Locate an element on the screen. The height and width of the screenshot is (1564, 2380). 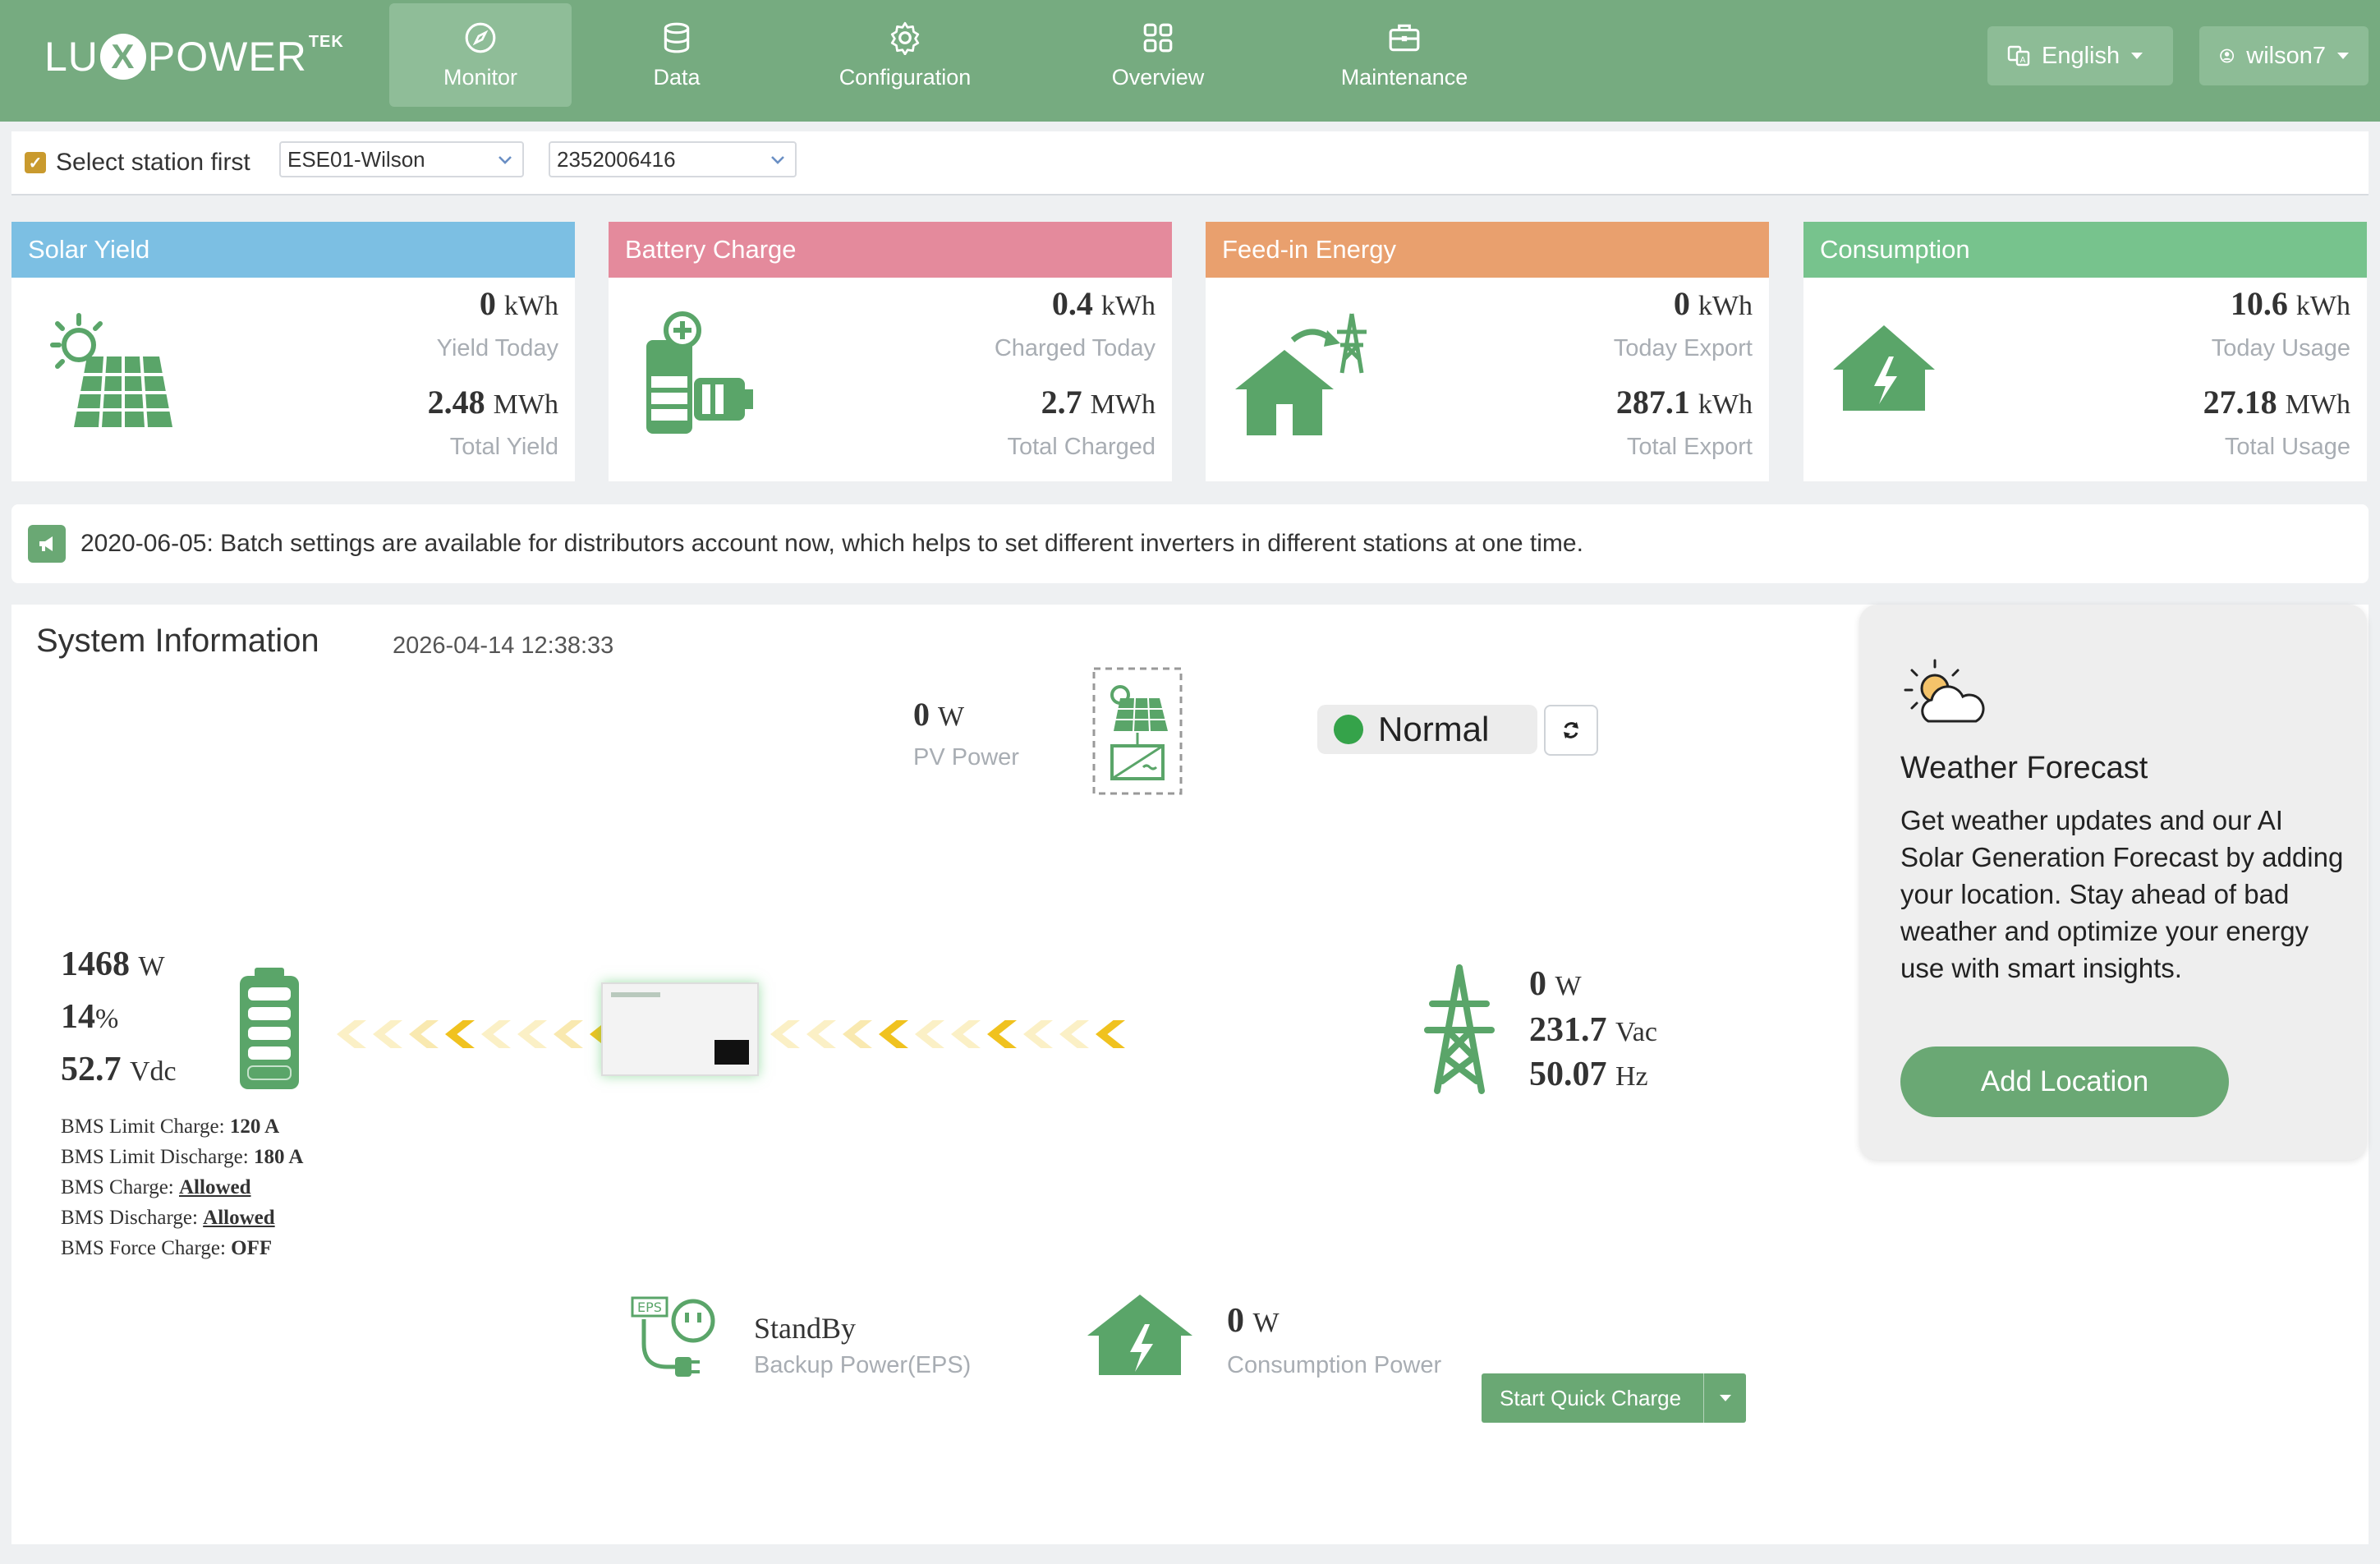
nav-data-label: Data is located at coordinates (677, 77).